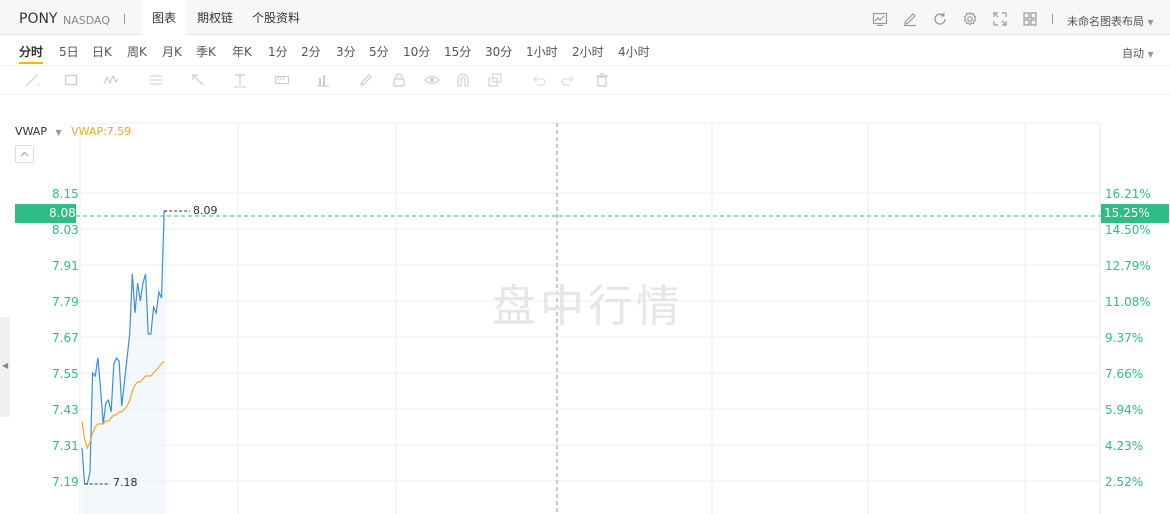 This screenshot has width=1170, height=514. Describe the element at coordinates (323, 80) in the screenshot. I see `bar-stats-tool-icon` at that location.